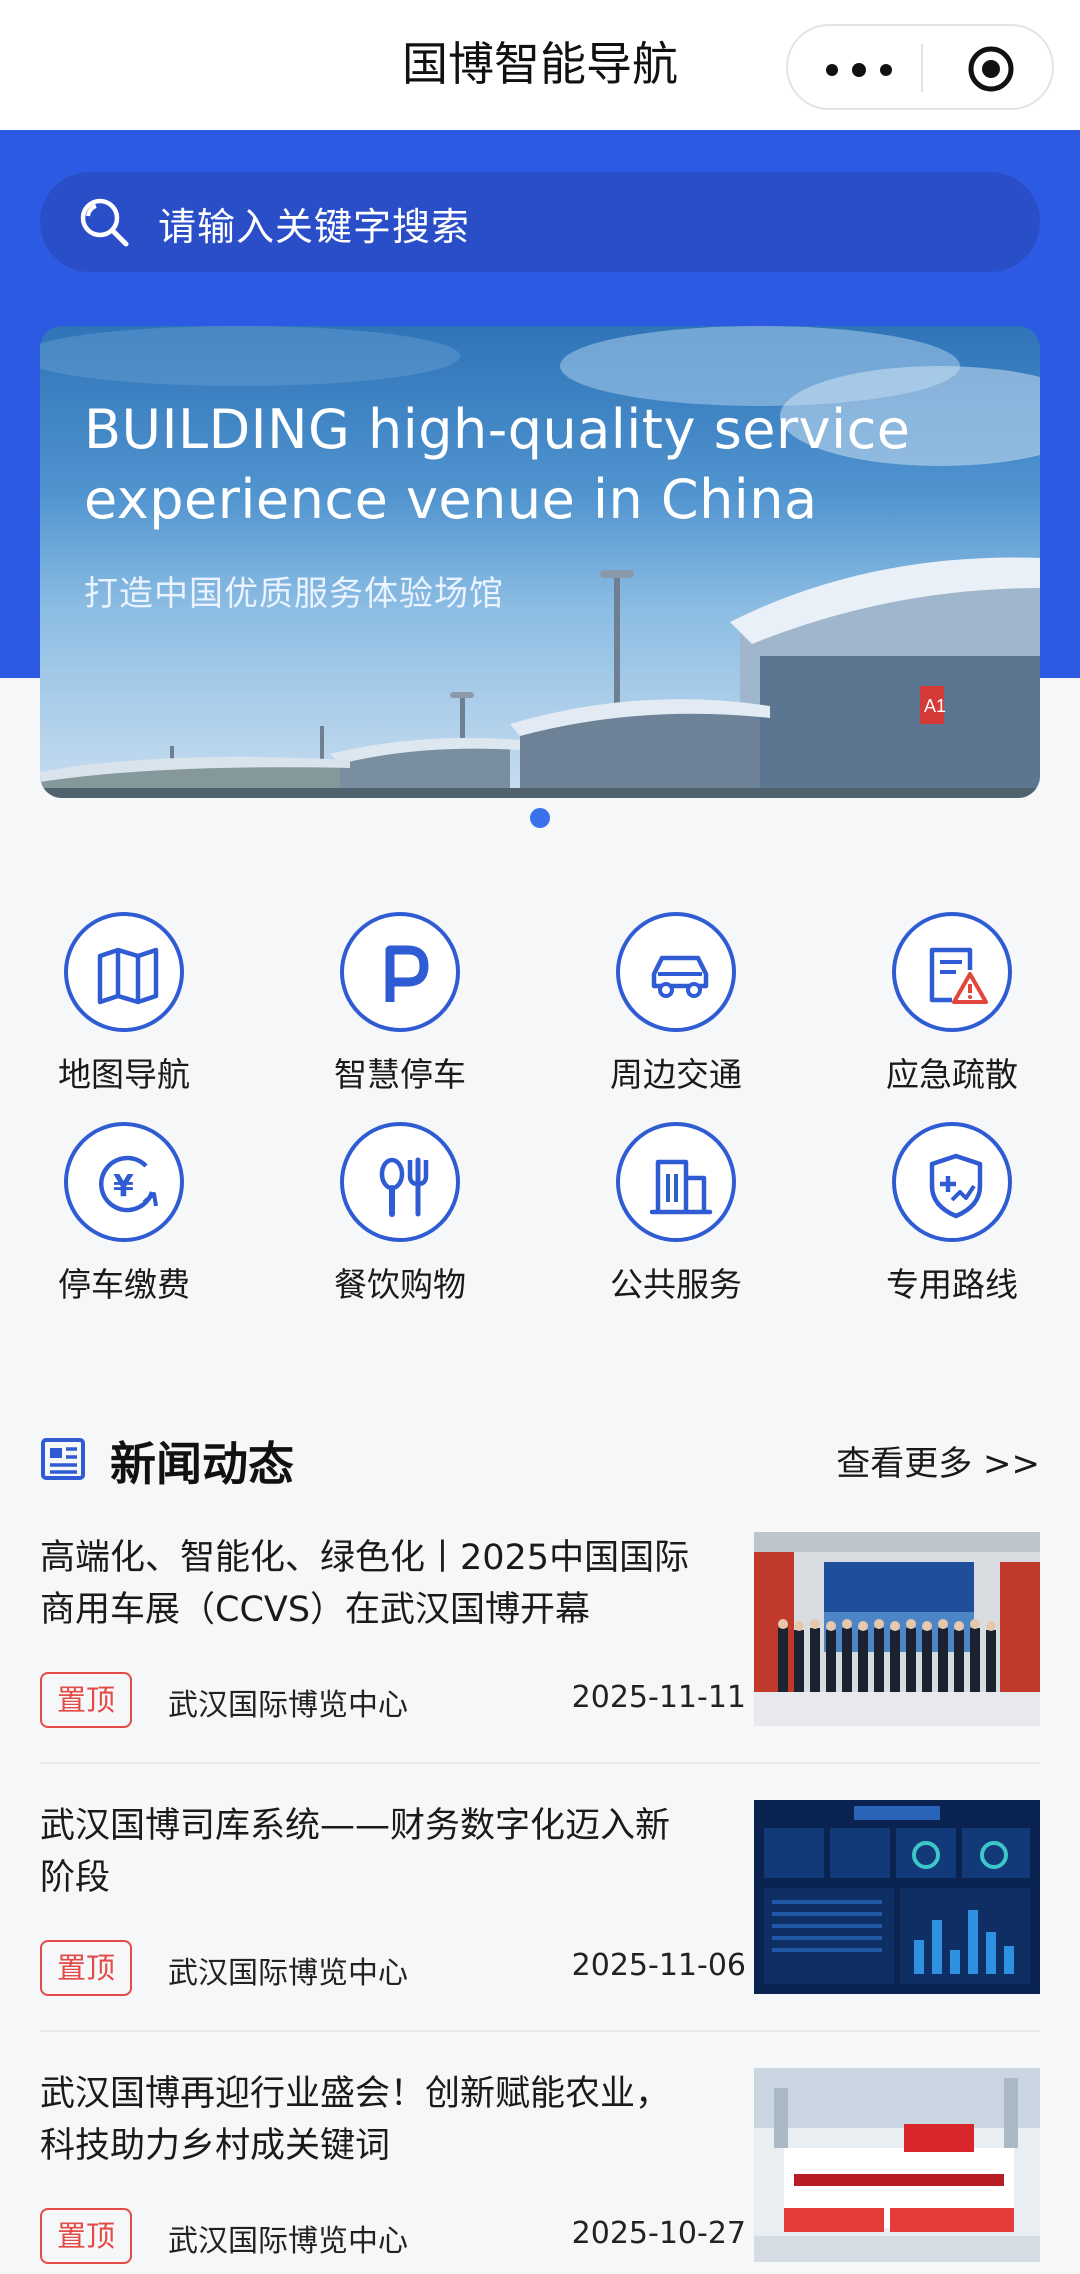 The width and height of the screenshot is (1080, 2274). I want to click on feature-dedicated-route: 专用路线, so click(952, 1207).